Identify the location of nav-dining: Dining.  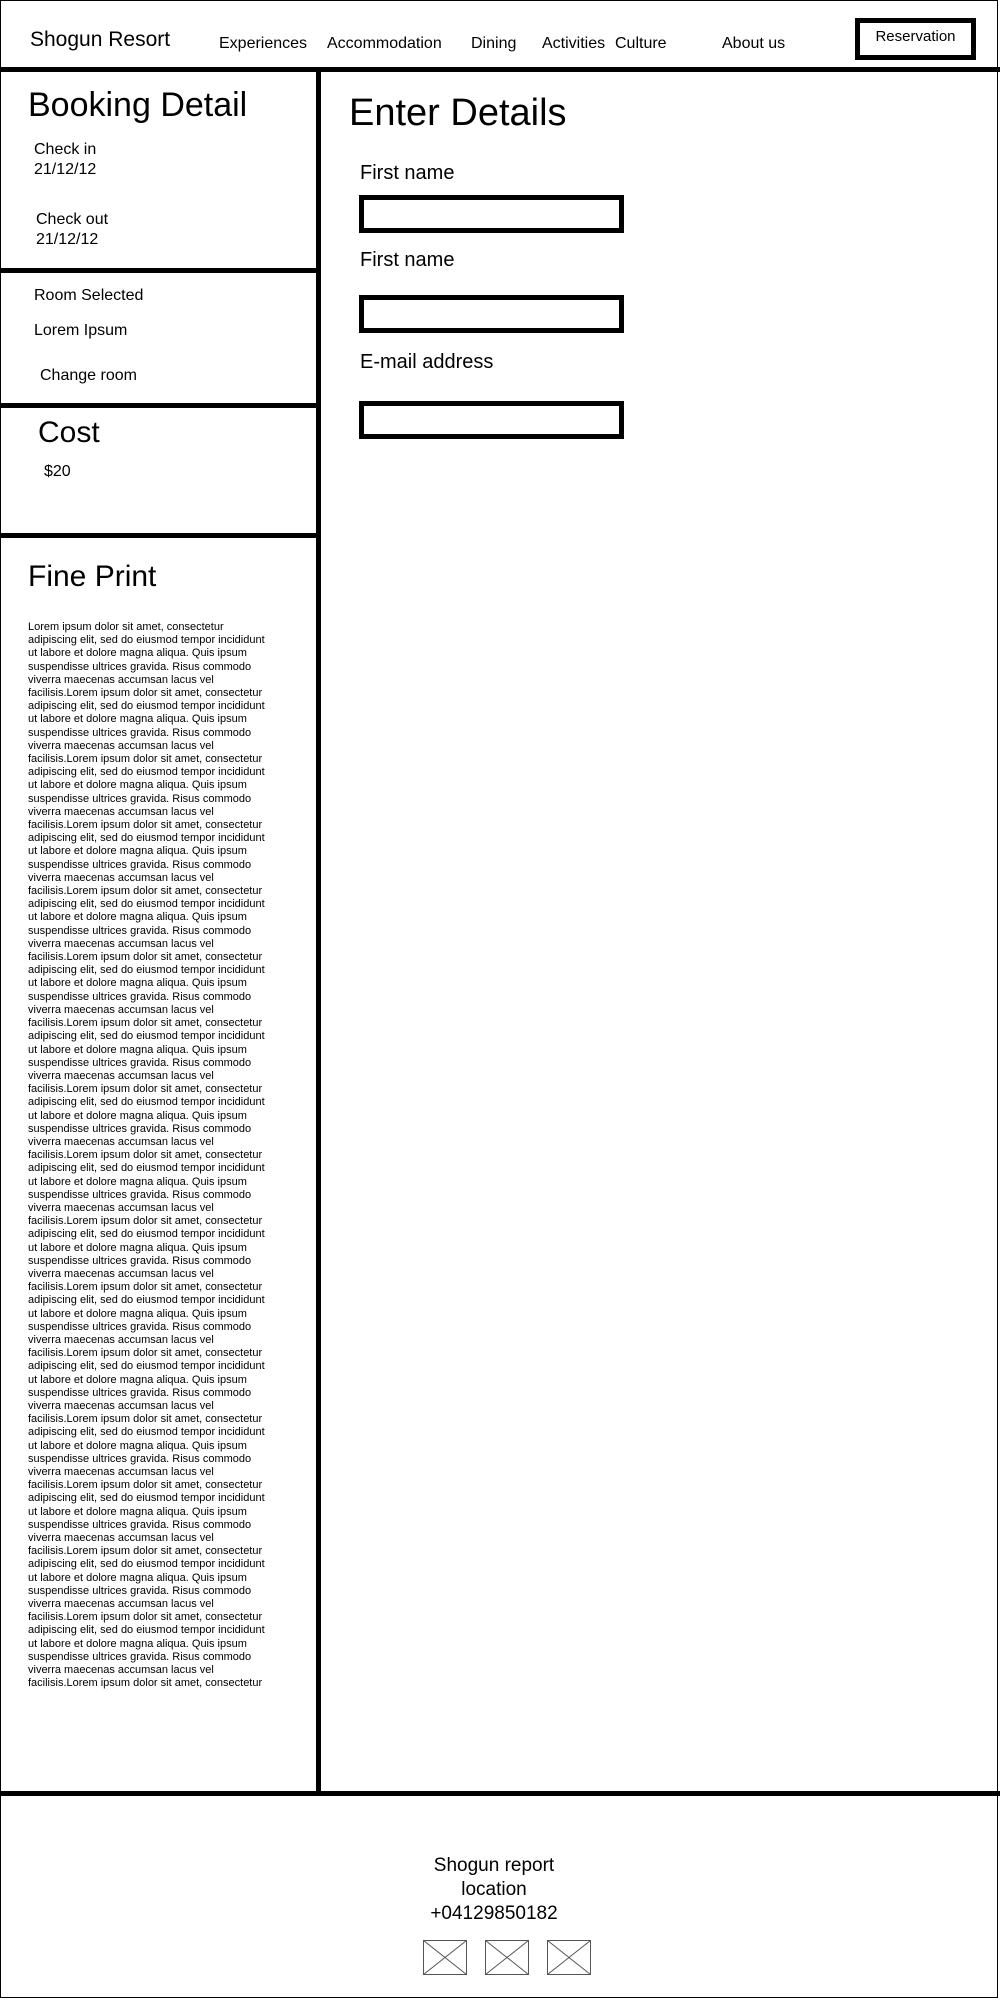
(493, 44).